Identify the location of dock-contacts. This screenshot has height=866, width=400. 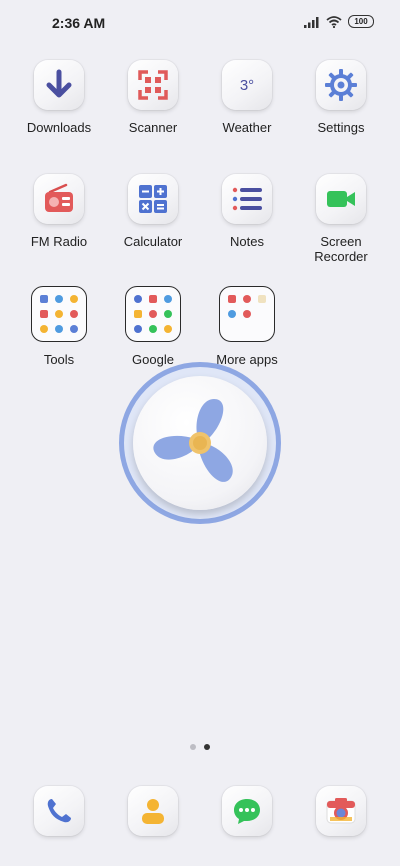
(153, 811).